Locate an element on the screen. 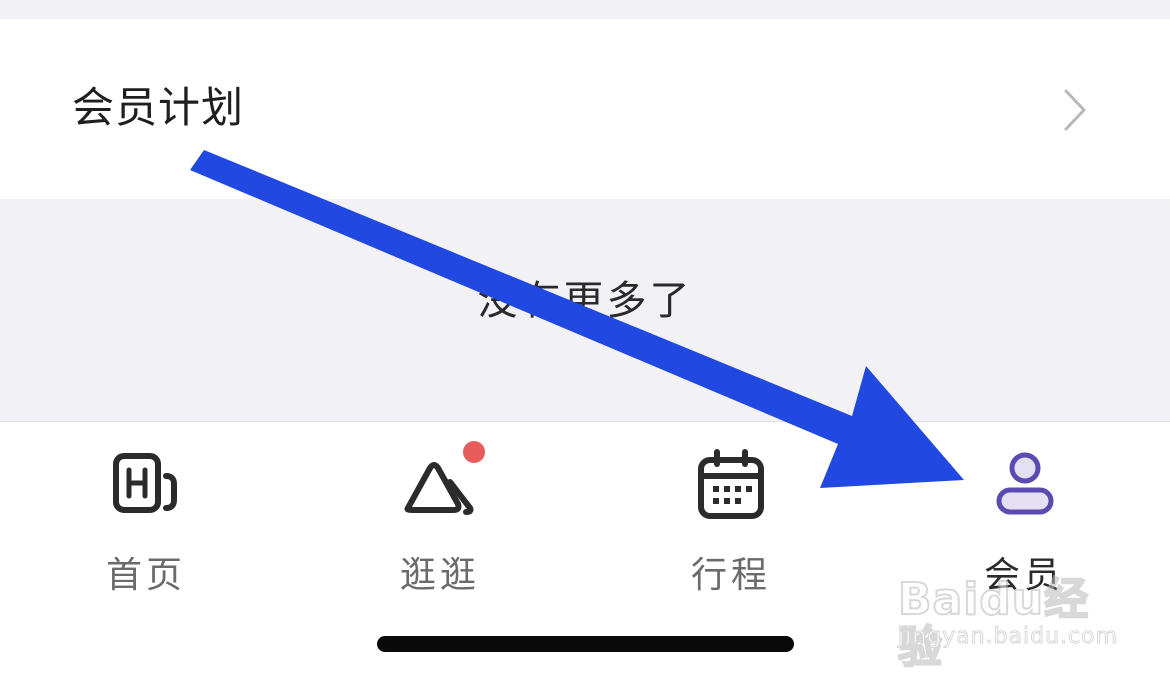 This screenshot has width=1170, height=676. tab-member: 会员 is located at coordinates (1024, 521).